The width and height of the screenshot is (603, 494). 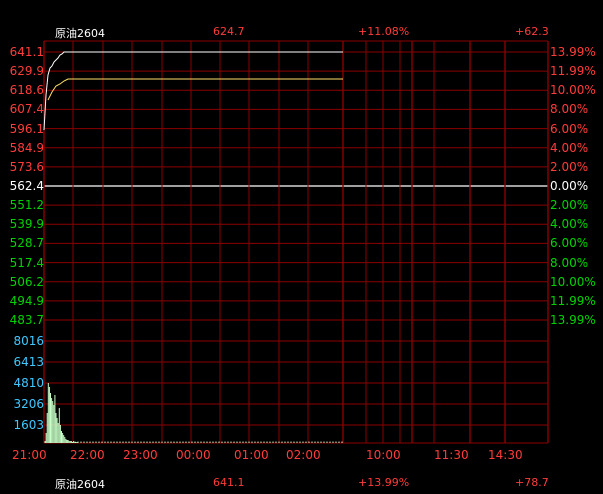 I want to click on price-tick-label: 551.2, so click(x=26, y=205).